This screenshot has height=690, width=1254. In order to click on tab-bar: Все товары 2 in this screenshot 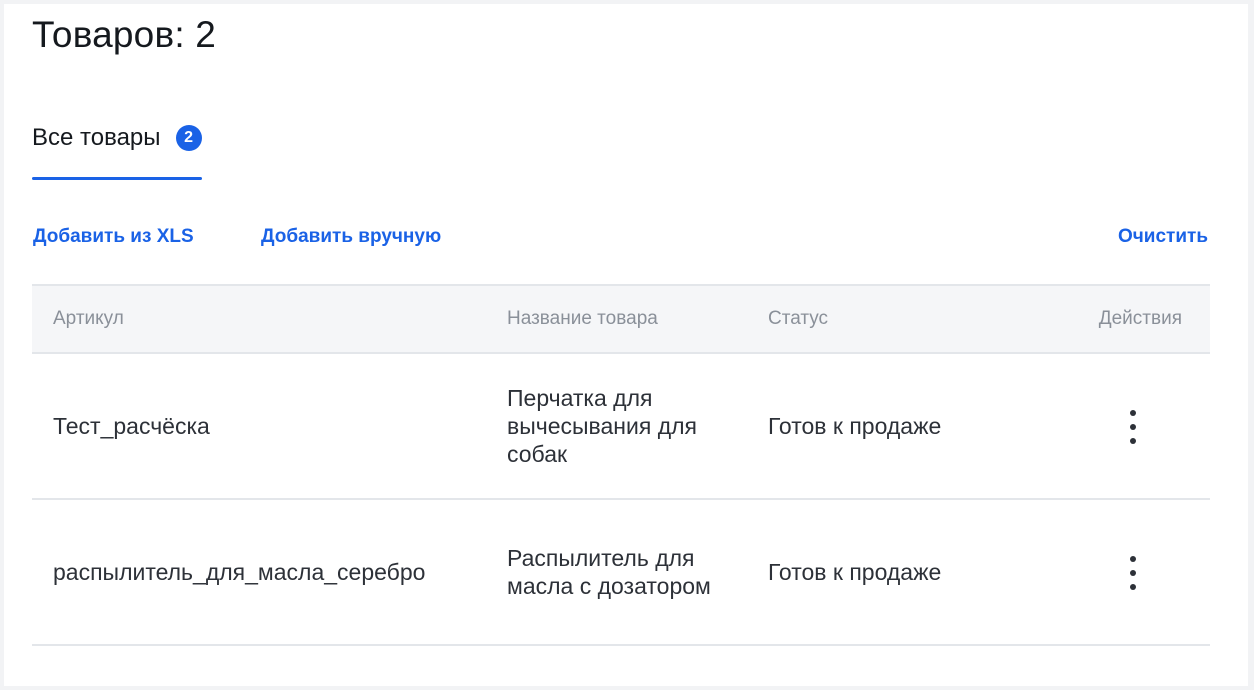, I will do `click(117, 147)`.